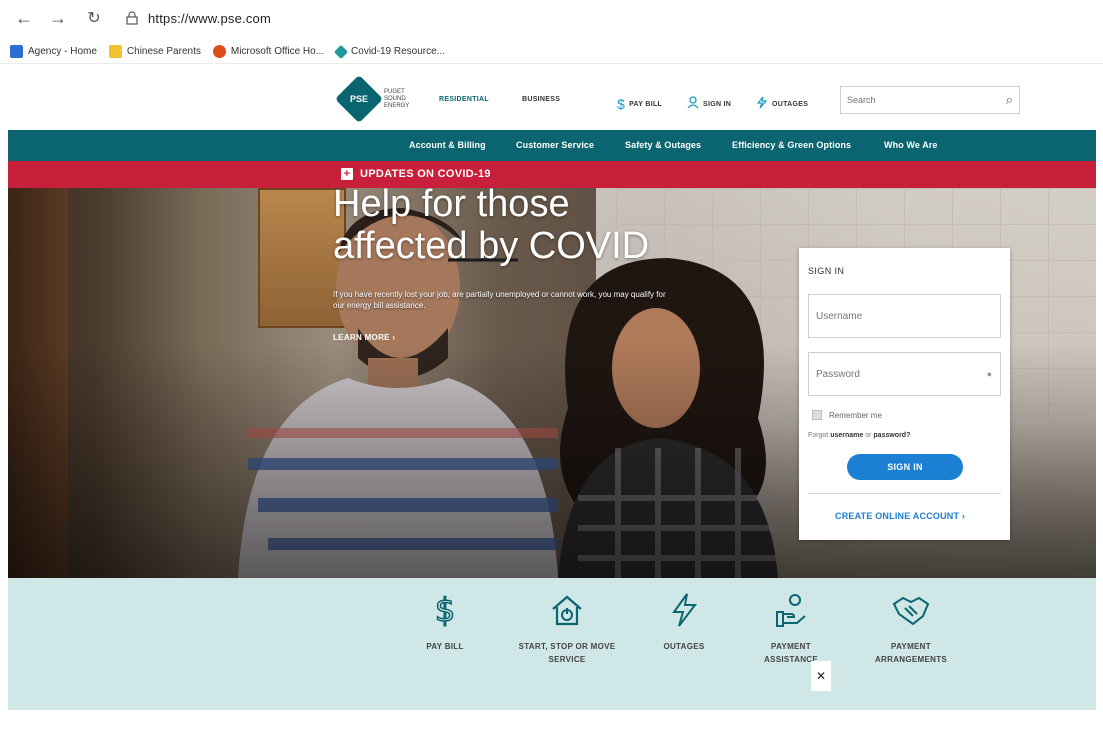 The width and height of the screenshot is (1103, 739). Describe the element at coordinates (826, 271) in the screenshot. I see `sign-in-heading: SIGN IN` at that location.